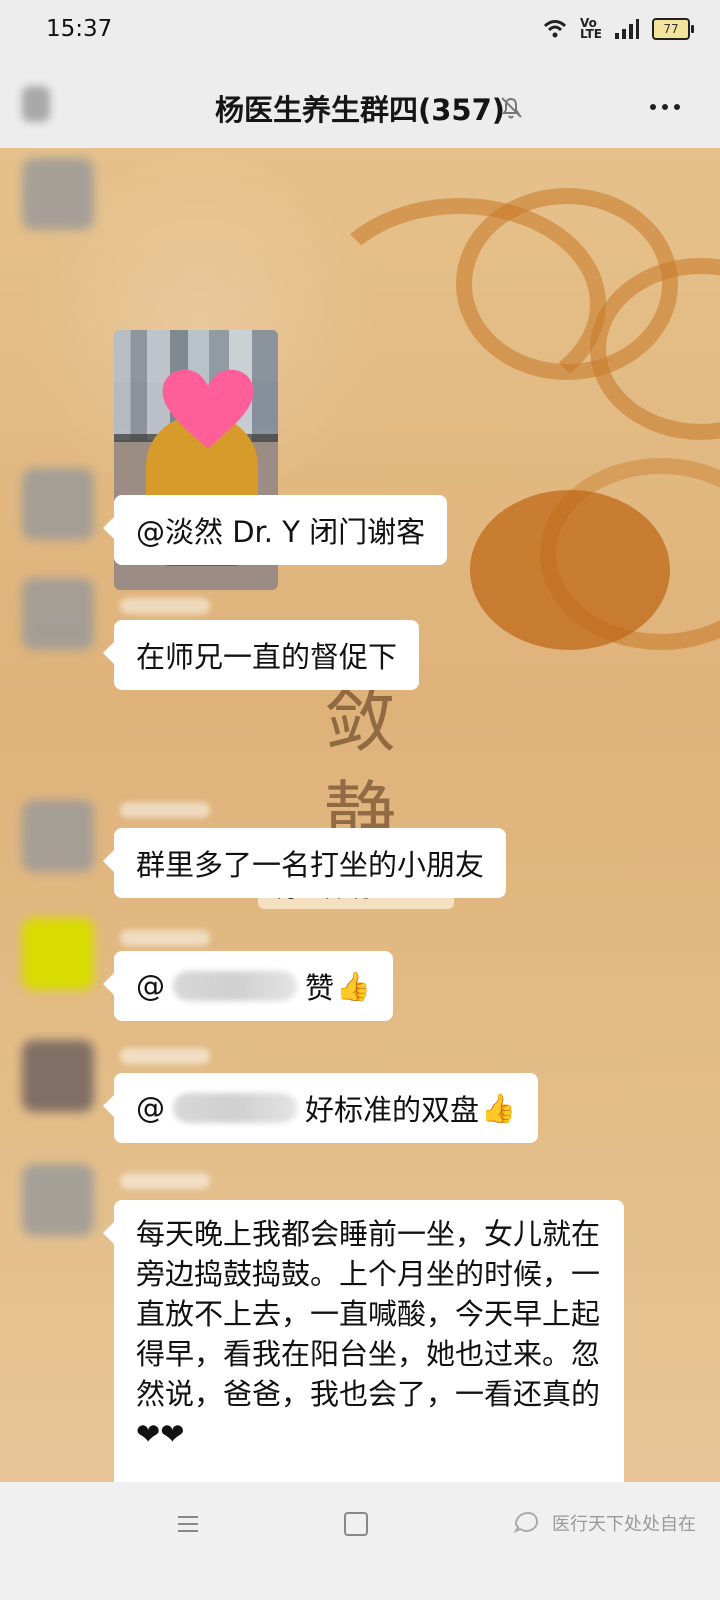 Image resolution: width=720 pixels, height=1600 pixels. I want to click on status-time: 15:37, so click(79, 29).